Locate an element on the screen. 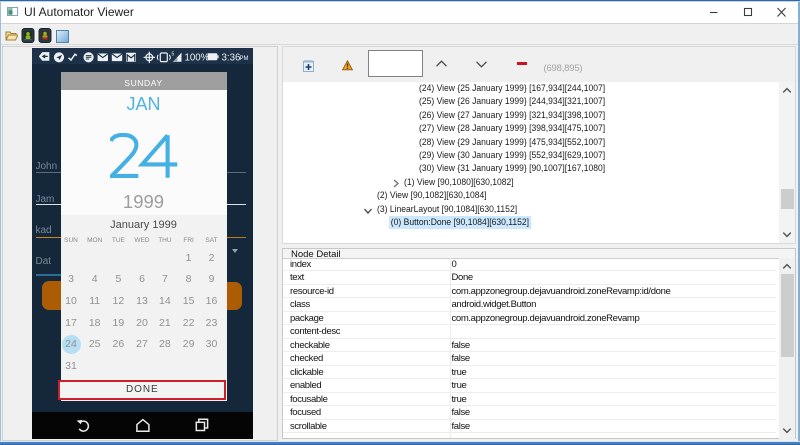  svg-text: 100% is located at coordinates (197, 57).